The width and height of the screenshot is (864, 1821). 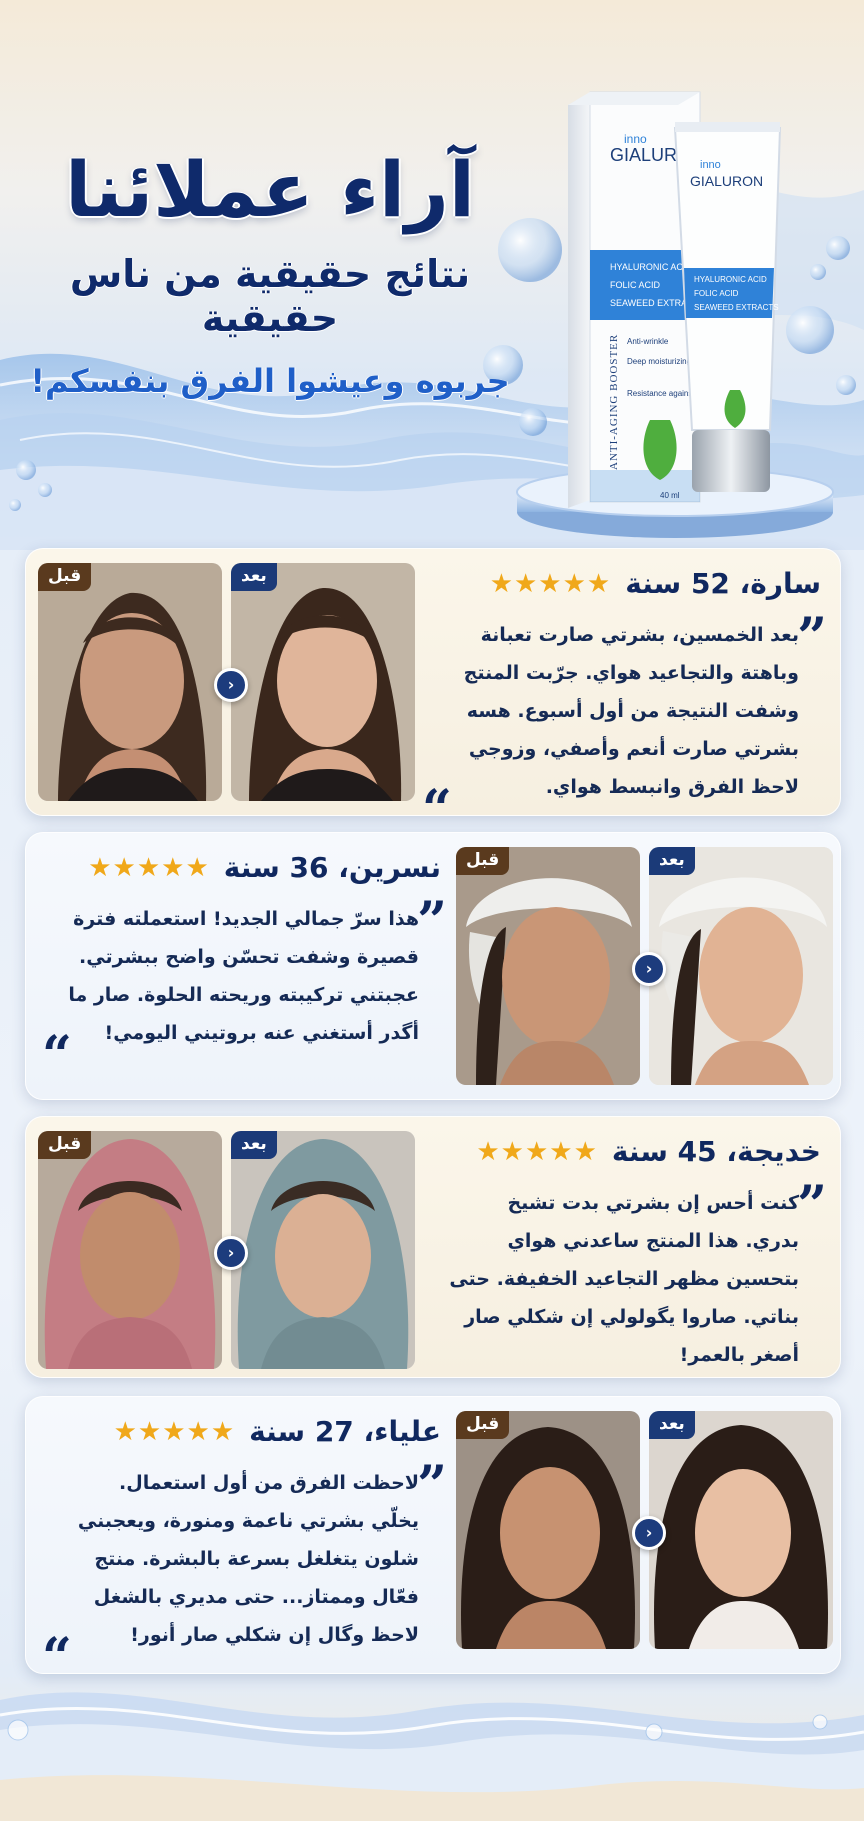 What do you see at coordinates (614, 402) in the screenshot?
I see `box-side-label: ANTI-AGING BOOSTER` at bounding box center [614, 402].